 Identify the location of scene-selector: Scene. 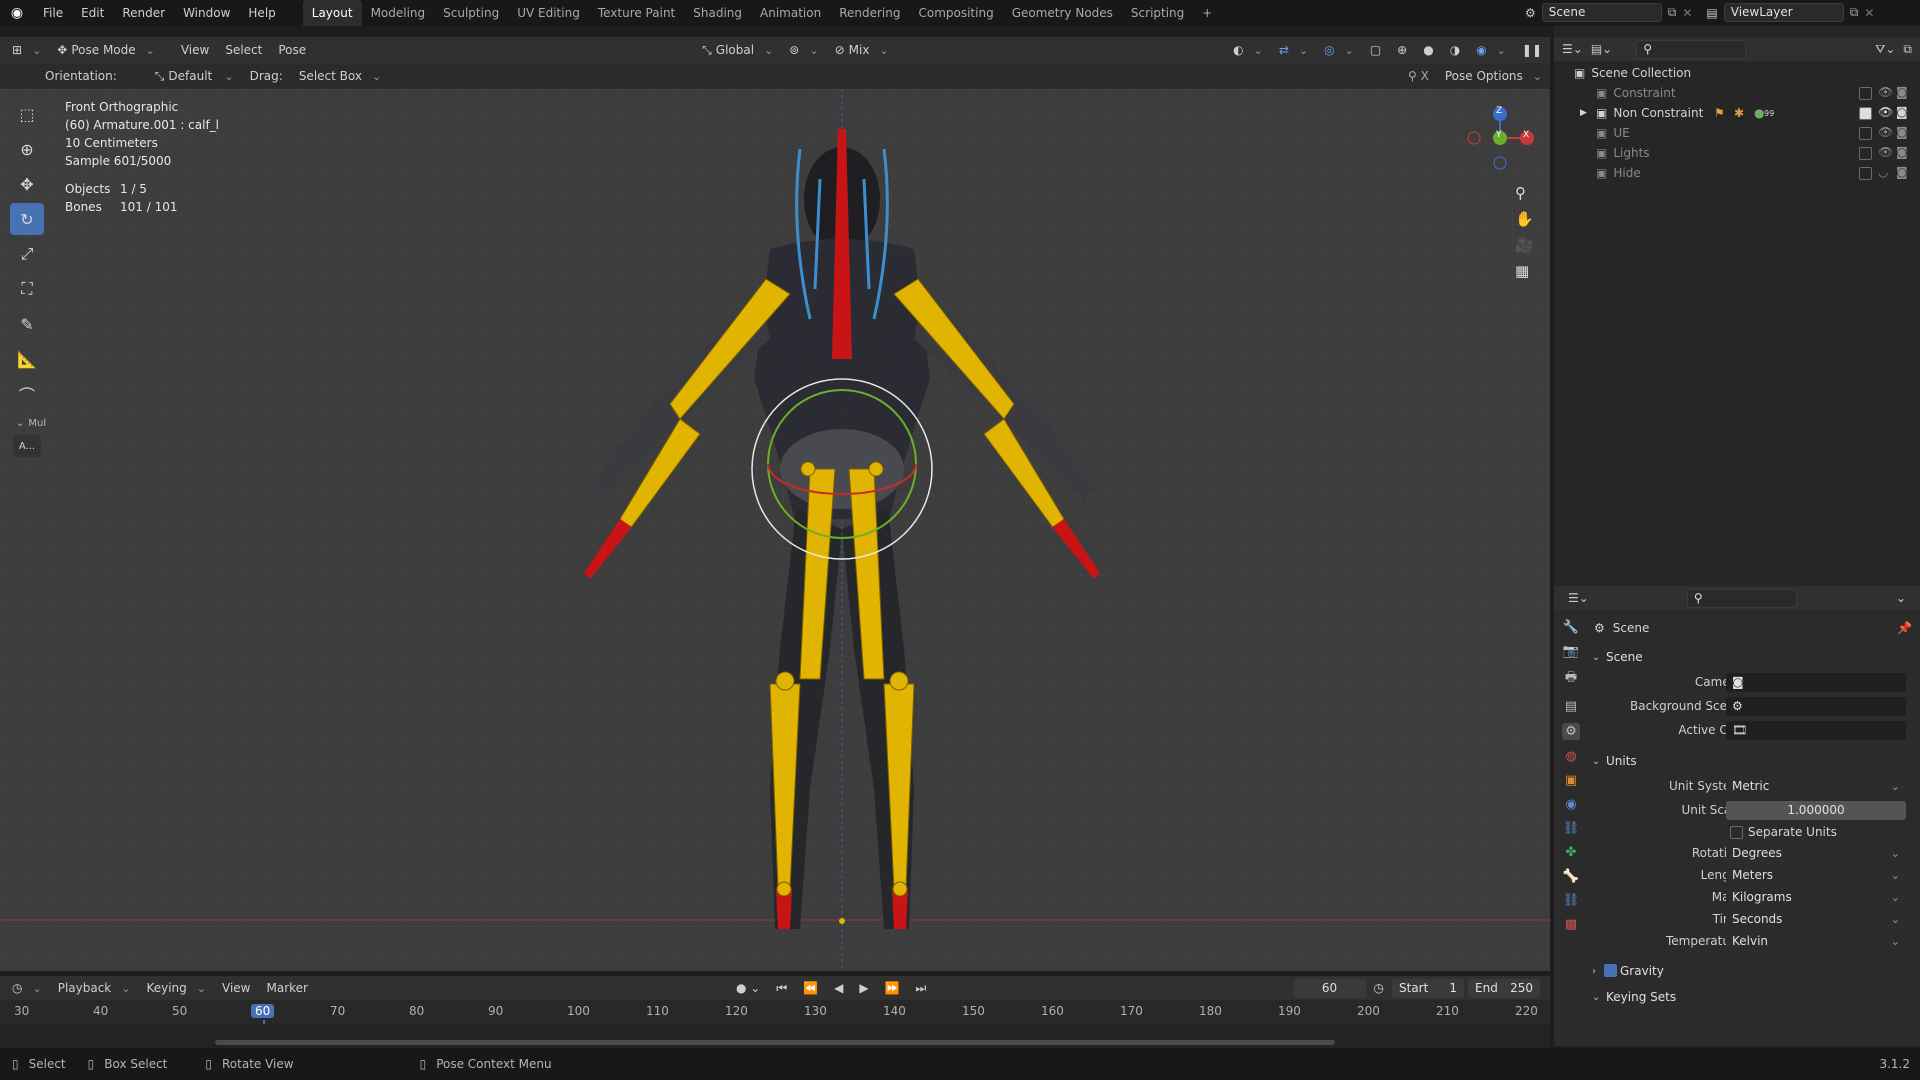
(1601, 12).